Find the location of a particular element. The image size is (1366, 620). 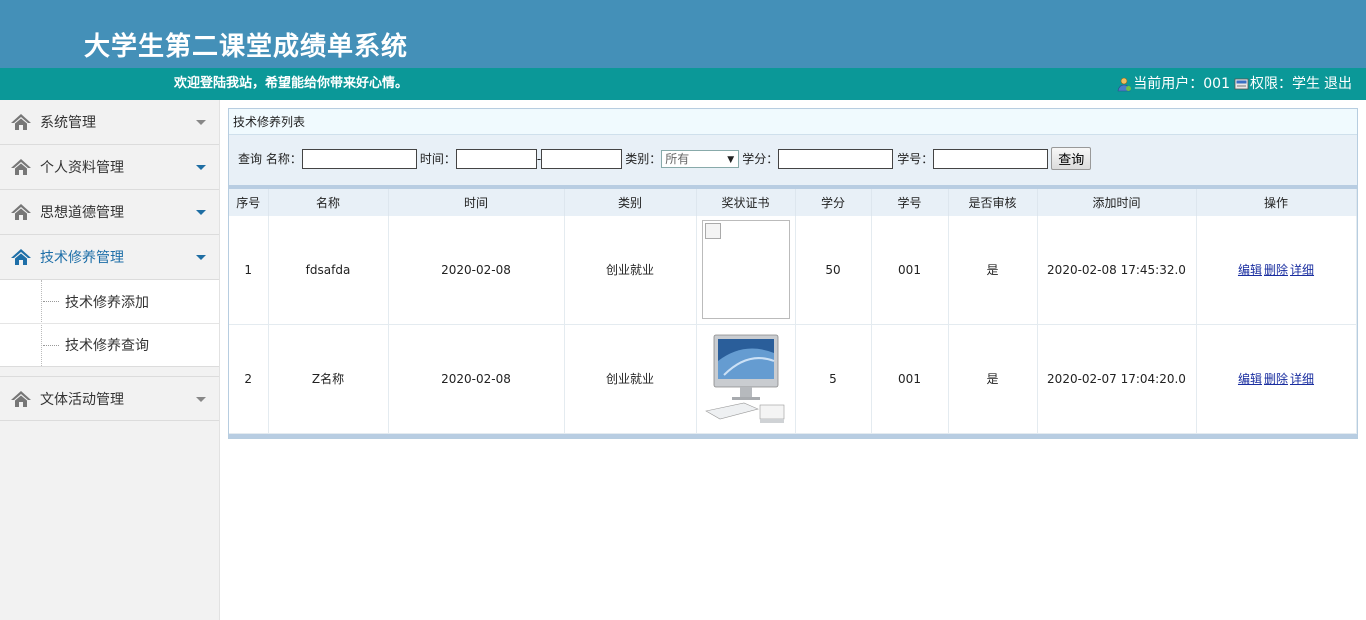

sidebar-item-culture-sports: 文体活动管理 is located at coordinates (109, 398).